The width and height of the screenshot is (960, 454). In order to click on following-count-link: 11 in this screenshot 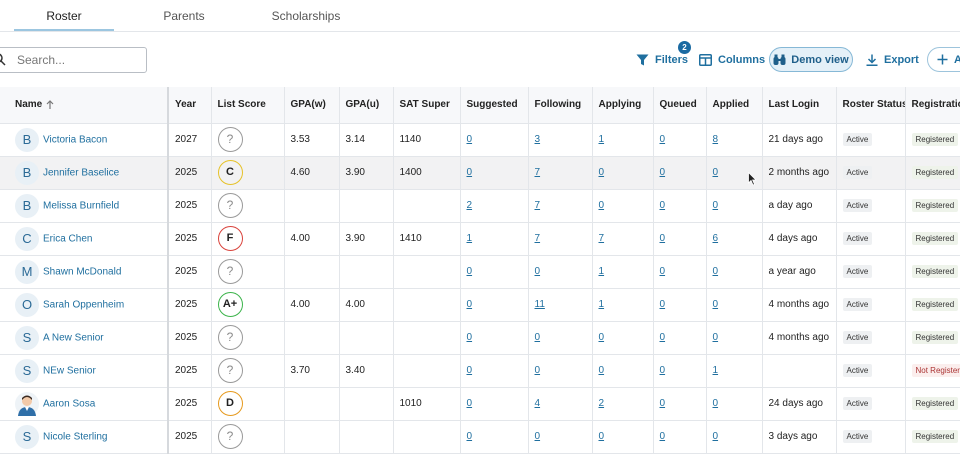, I will do `click(540, 304)`.